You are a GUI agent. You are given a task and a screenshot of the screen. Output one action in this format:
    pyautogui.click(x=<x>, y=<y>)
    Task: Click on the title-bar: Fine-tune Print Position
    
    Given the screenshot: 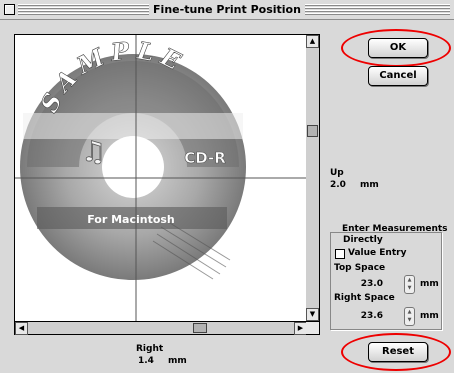 What is the action you would take?
    pyautogui.click(x=227, y=10)
    